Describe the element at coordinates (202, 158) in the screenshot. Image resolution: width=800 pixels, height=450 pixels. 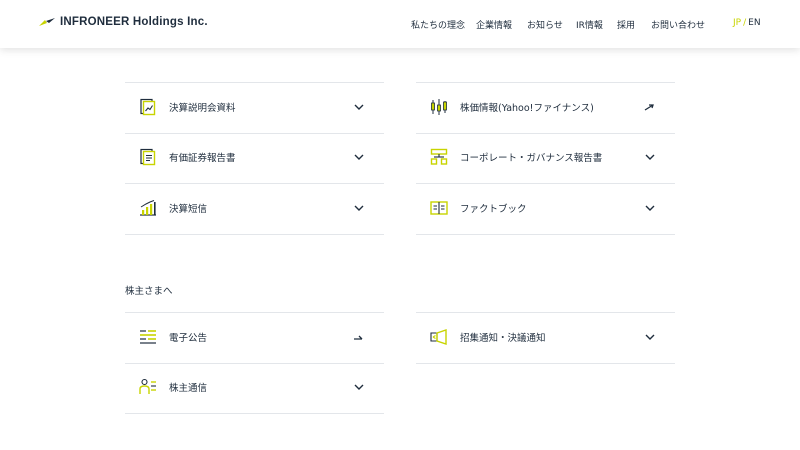
I see `ir-item-label: 有価証券報告書` at that location.